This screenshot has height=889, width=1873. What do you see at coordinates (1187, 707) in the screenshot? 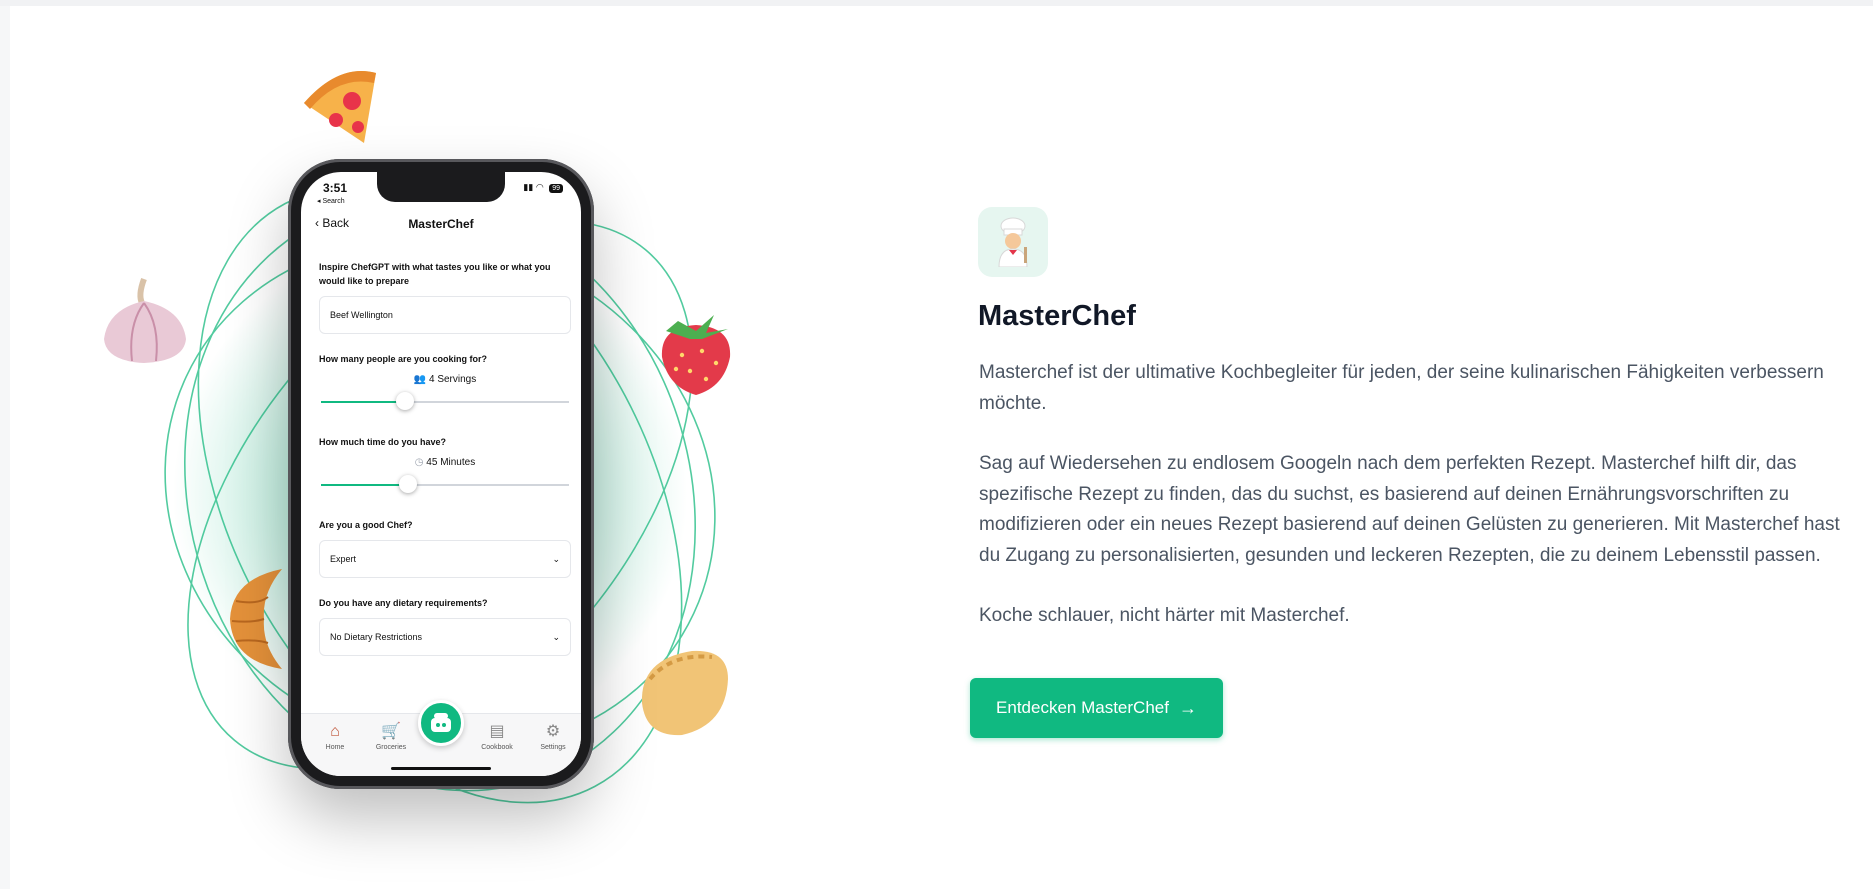
I see `arrow-right-icon: →` at bounding box center [1187, 707].